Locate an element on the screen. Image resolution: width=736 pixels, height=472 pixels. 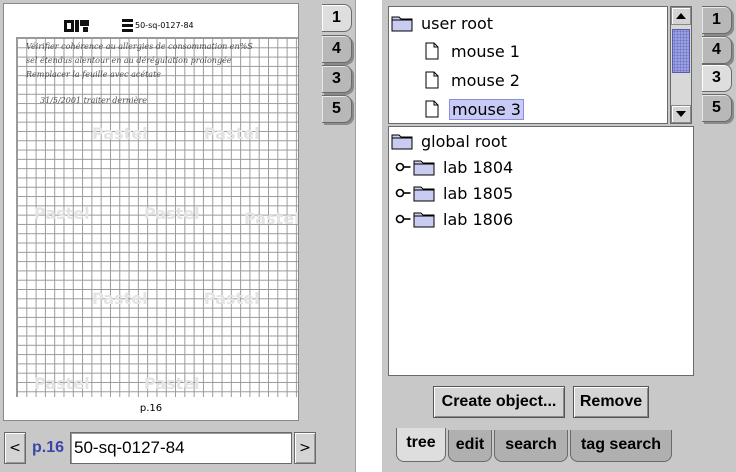
logo-icon is located at coordinates (76, 26).